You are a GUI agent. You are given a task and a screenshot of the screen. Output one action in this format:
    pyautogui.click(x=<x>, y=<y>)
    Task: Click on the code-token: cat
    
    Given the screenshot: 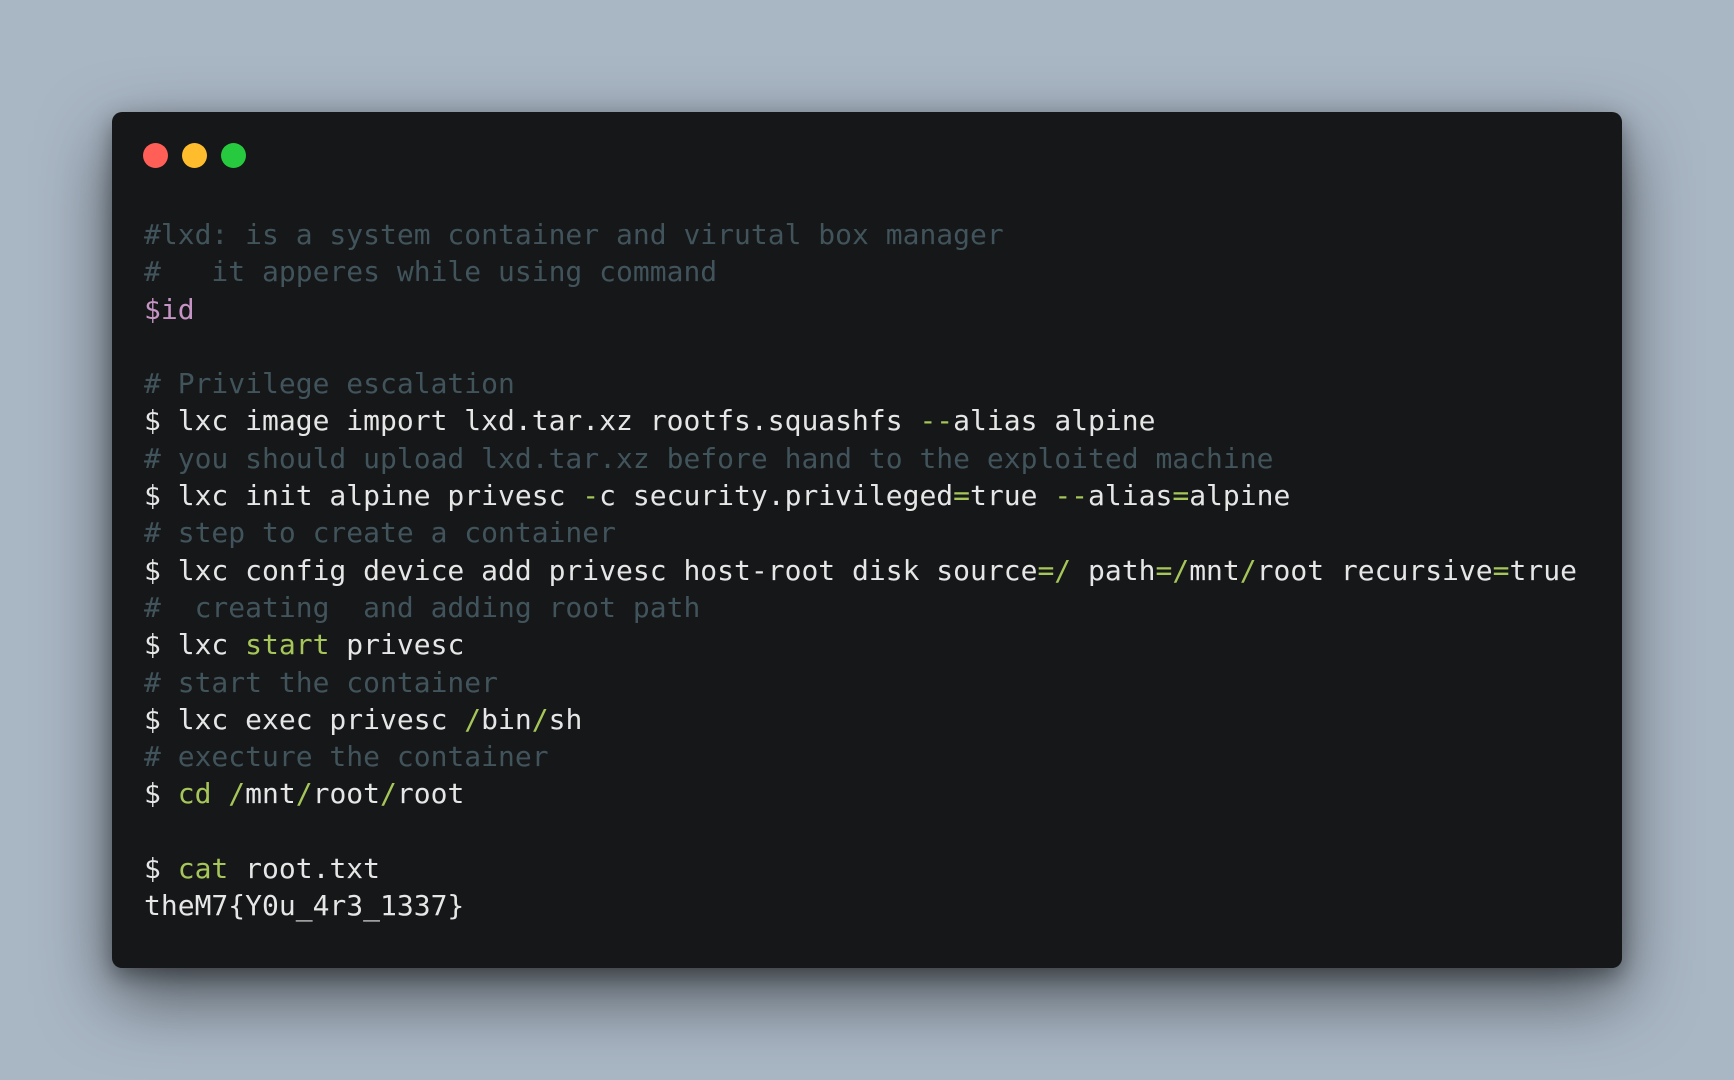 What is the action you would take?
    pyautogui.click(x=203, y=869)
    